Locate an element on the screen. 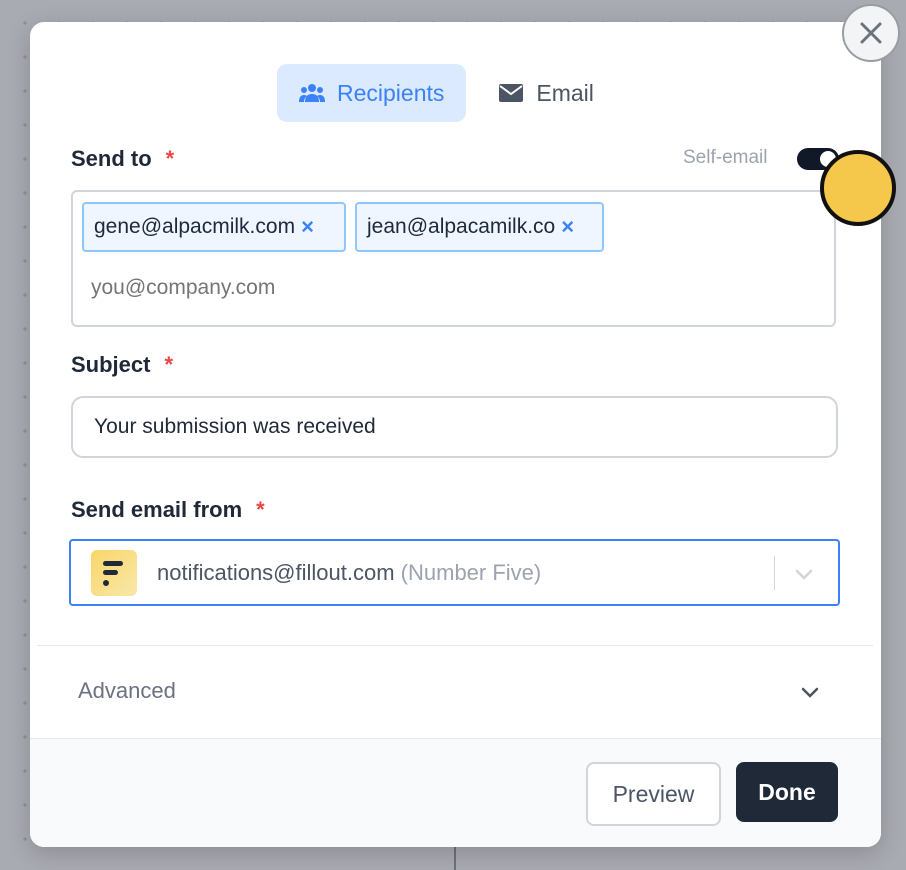 The image size is (906, 870). cursor-indicator is located at coordinates (858, 188).